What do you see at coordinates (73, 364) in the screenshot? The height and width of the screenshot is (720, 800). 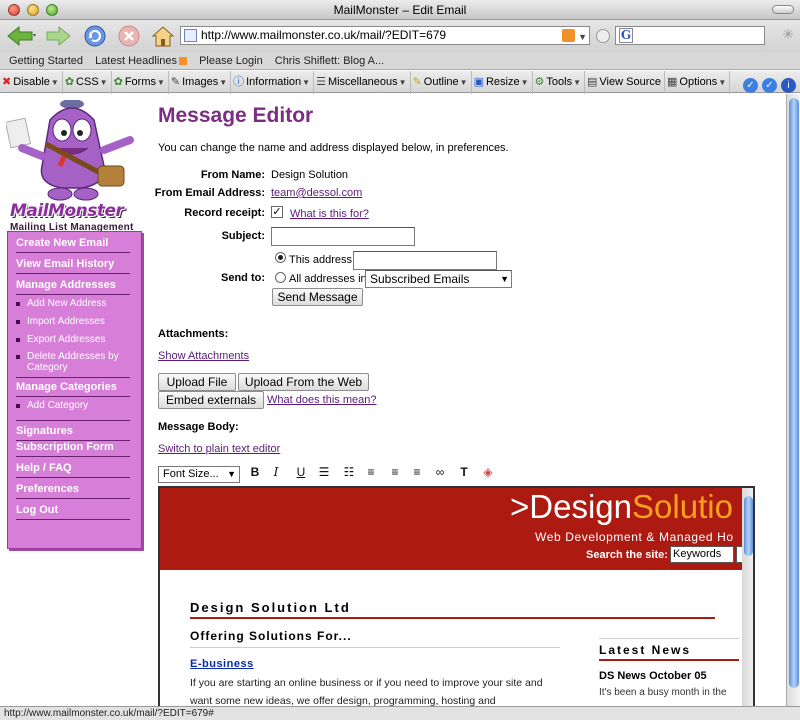 I see `sidebar-item-delete-addresses: Delete Addresses by Category` at bounding box center [73, 364].